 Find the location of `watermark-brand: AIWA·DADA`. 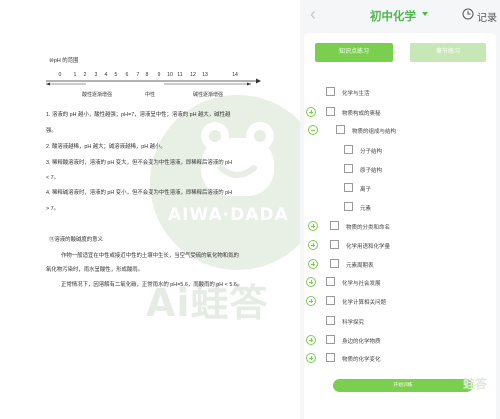

watermark-brand: AIWA·DADA is located at coordinates (228, 215).